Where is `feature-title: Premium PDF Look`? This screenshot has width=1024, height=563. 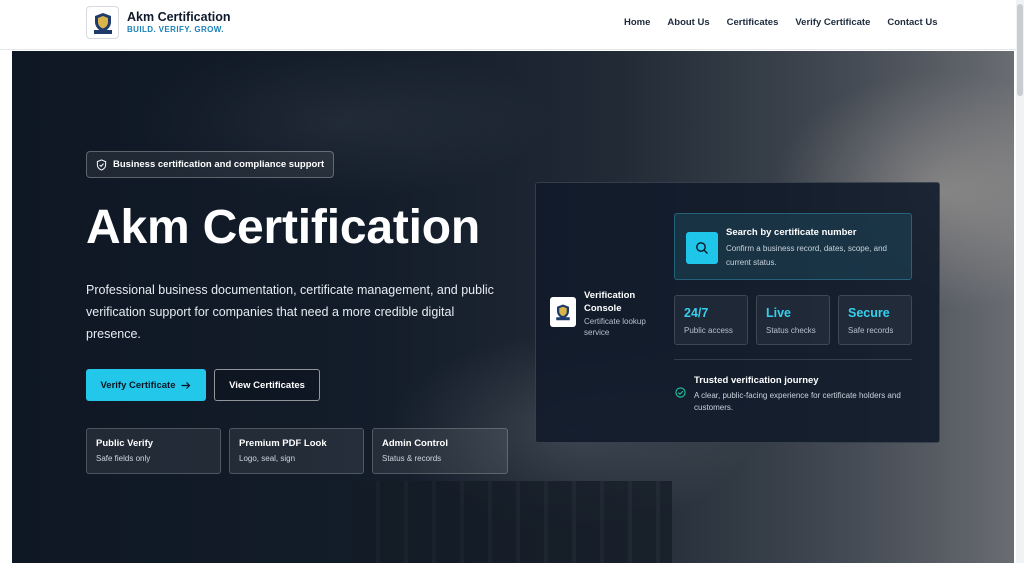
feature-title: Premium PDF Look is located at coordinates (283, 443).